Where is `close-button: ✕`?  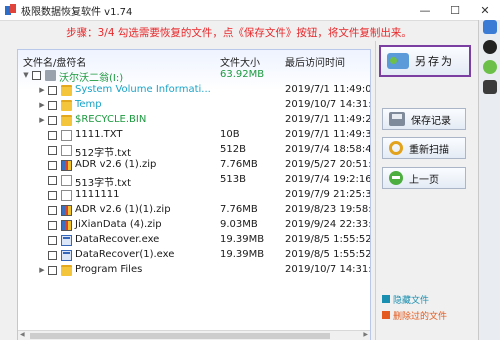 close-button: ✕ is located at coordinates (485, 10).